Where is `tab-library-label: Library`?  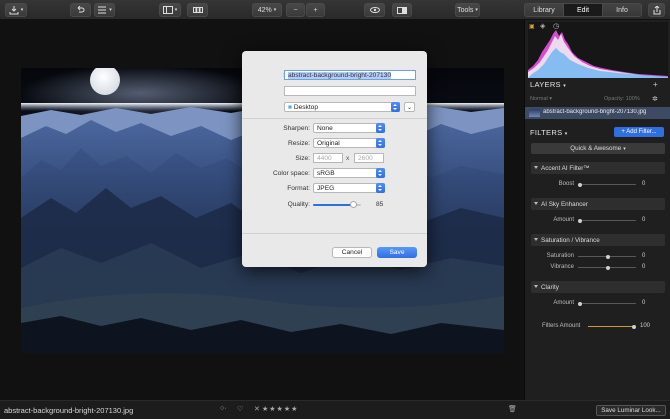
tab-library-label: Library is located at coordinates (544, 10).